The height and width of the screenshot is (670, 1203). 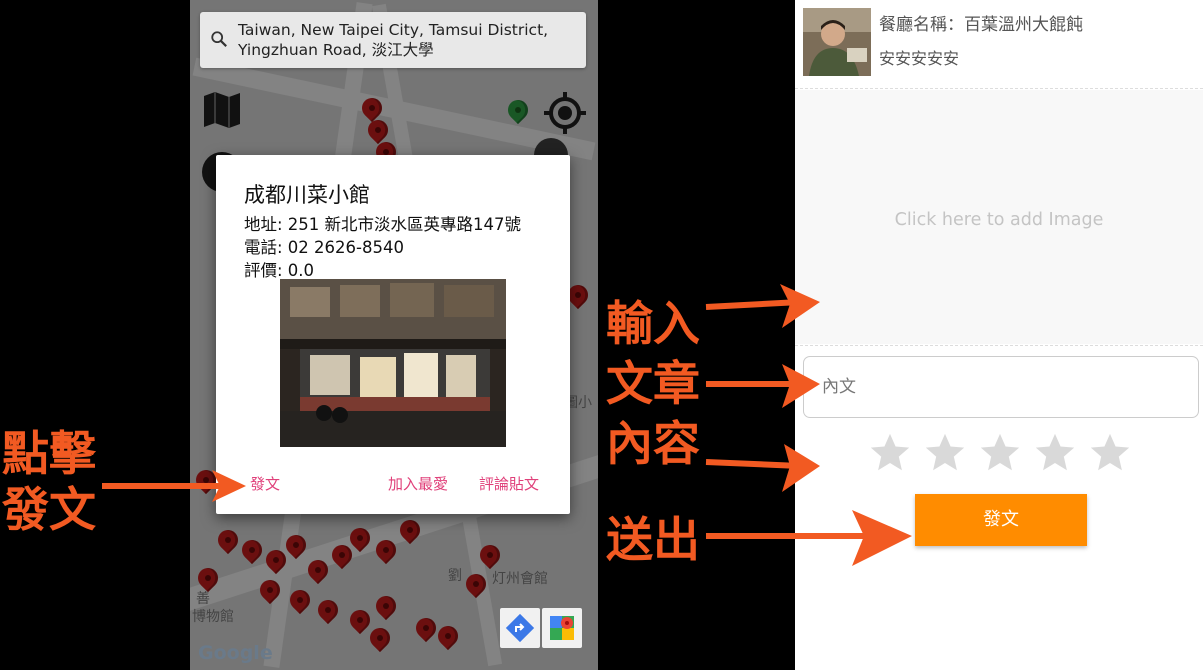 I want to click on user-name-label: 安安安安安, so click(x=919, y=58).